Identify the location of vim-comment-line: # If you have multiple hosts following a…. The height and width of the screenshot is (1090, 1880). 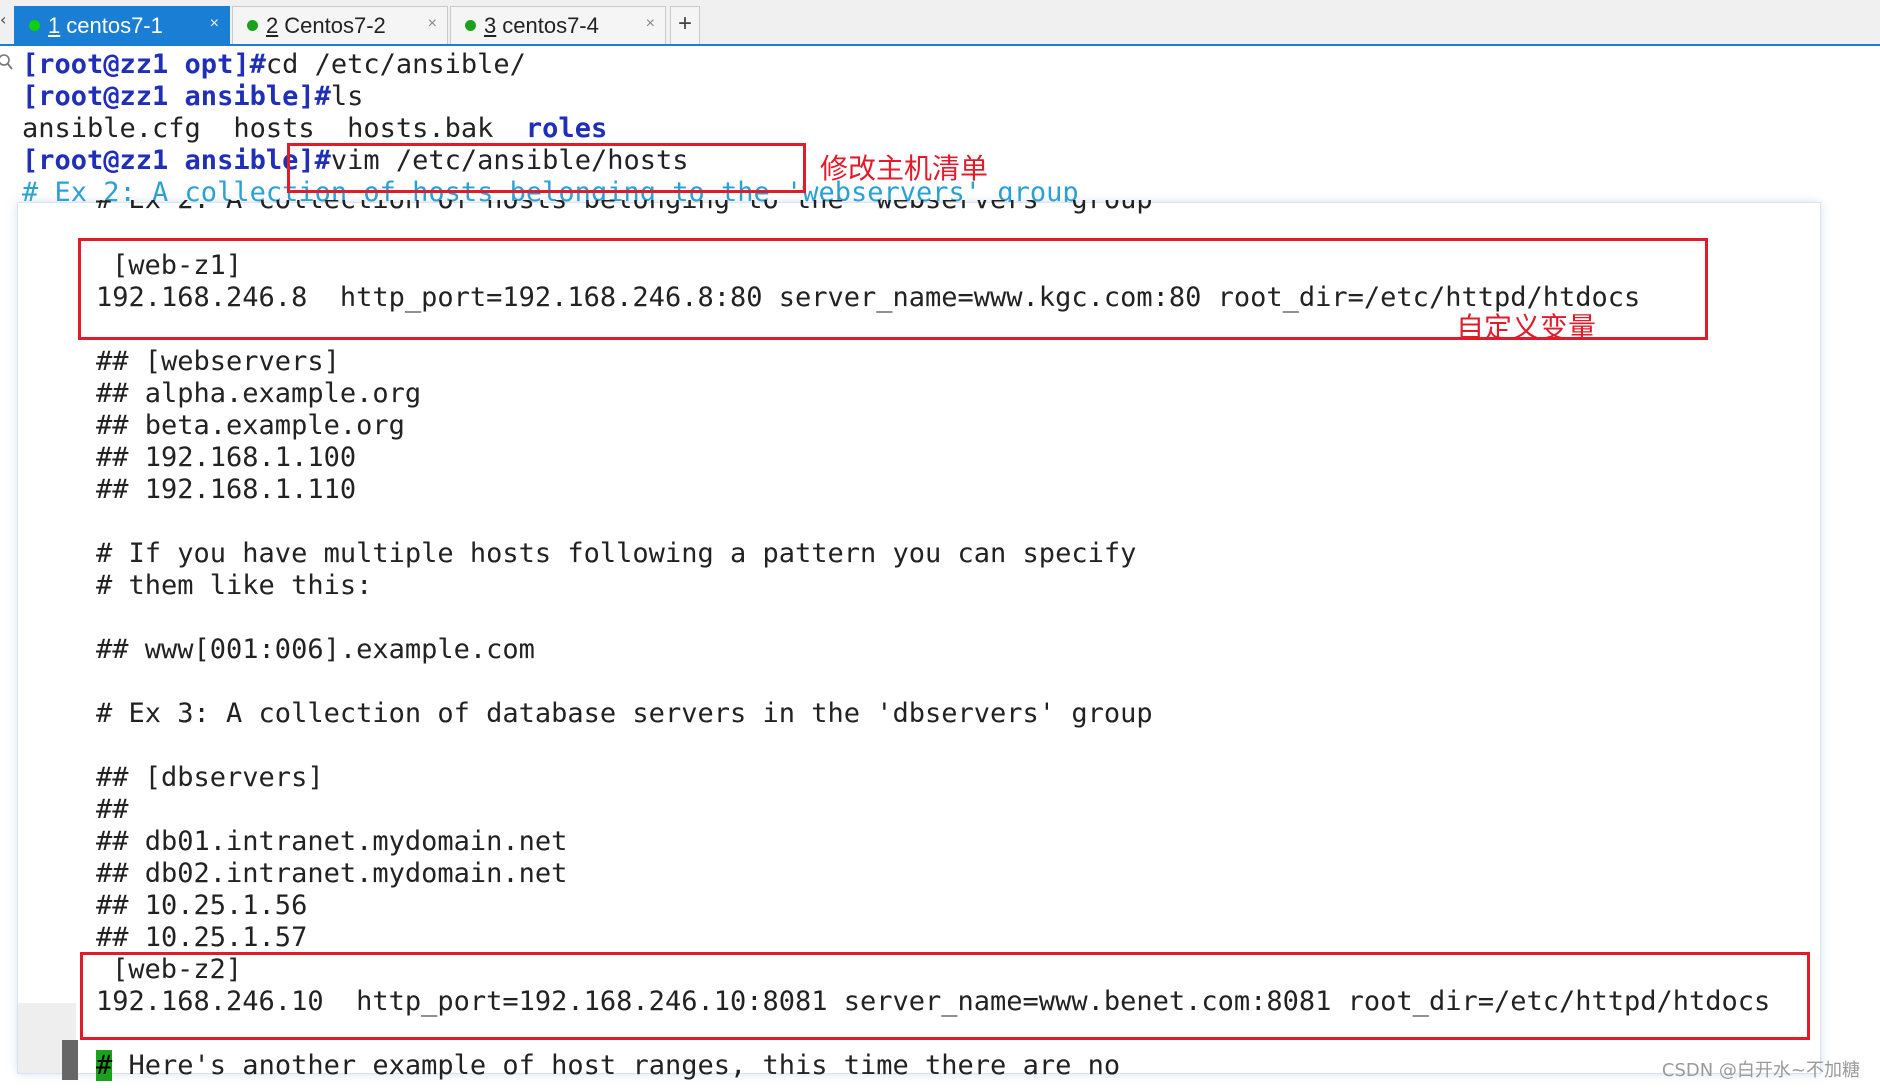
(616, 553).